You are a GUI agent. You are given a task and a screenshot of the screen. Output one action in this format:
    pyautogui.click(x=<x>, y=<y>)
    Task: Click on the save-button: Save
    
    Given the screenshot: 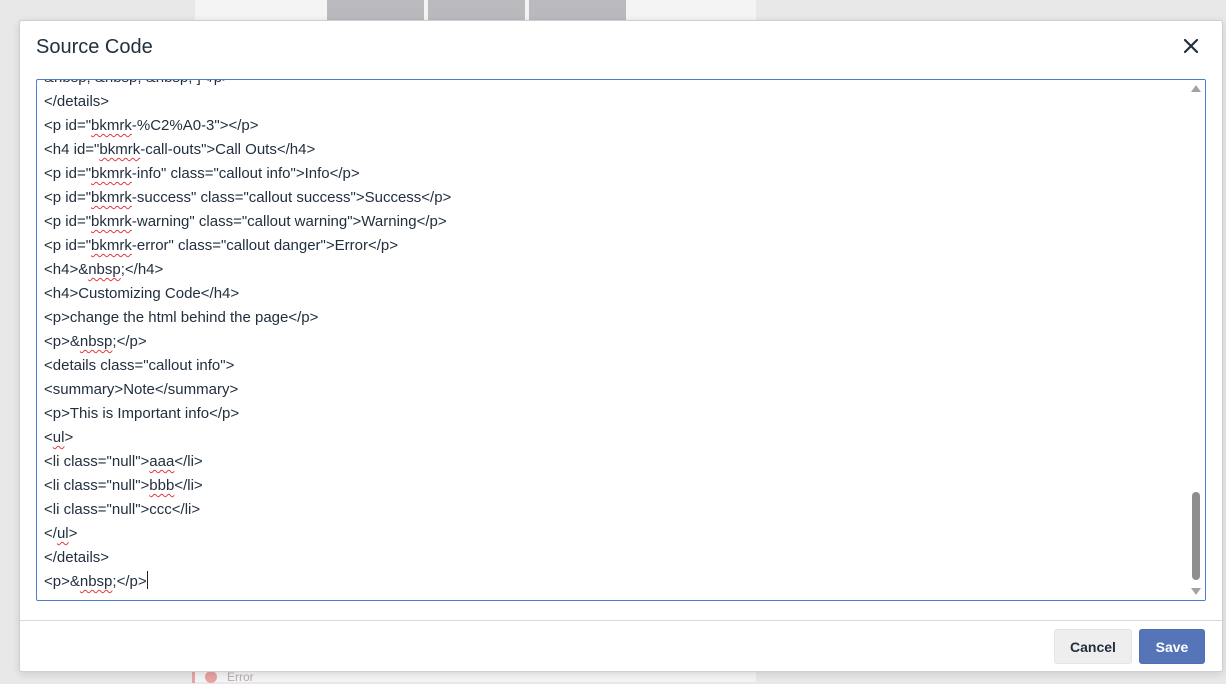 What is the action you would take?
    pyautogui.click(x=1172, y=646)
    